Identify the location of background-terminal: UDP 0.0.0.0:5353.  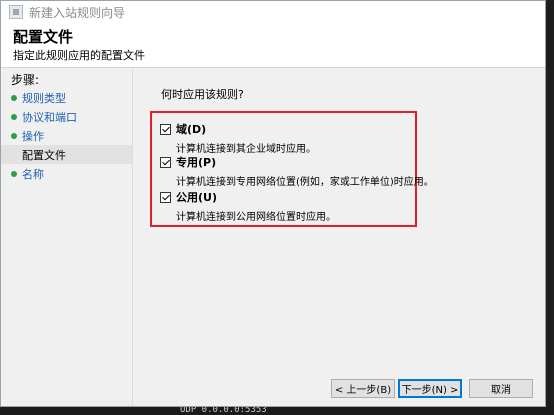
(277, 410).